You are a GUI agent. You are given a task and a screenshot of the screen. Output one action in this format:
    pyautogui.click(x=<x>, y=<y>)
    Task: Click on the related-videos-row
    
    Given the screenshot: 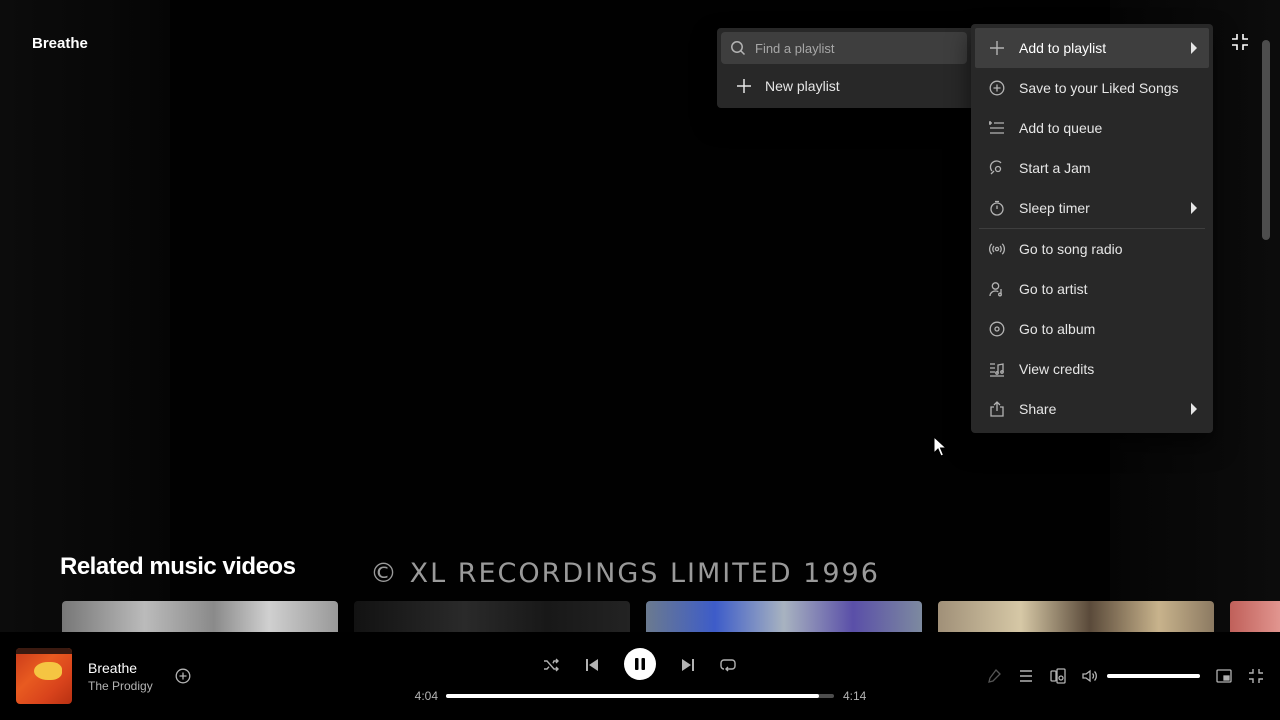 What is the action you would take?
    pyautogui.click(x=671, y=616)
    